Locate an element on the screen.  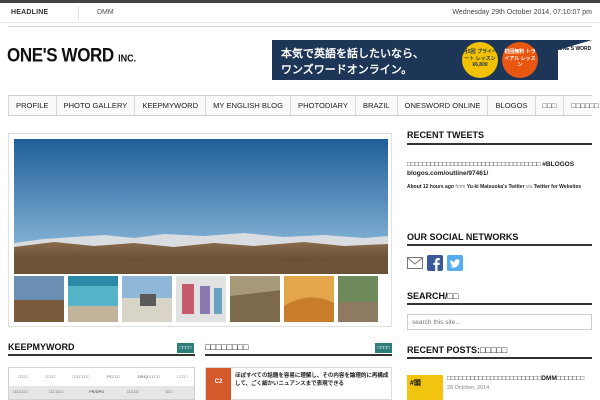
nav-item-profile: PROFILE is located at coordinates (32, 105).